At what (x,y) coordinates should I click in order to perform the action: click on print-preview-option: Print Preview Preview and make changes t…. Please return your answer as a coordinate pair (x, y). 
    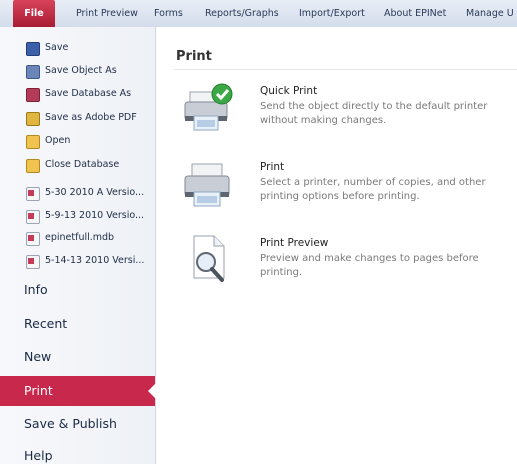
    Looking at the image, I should click on (345, 269).